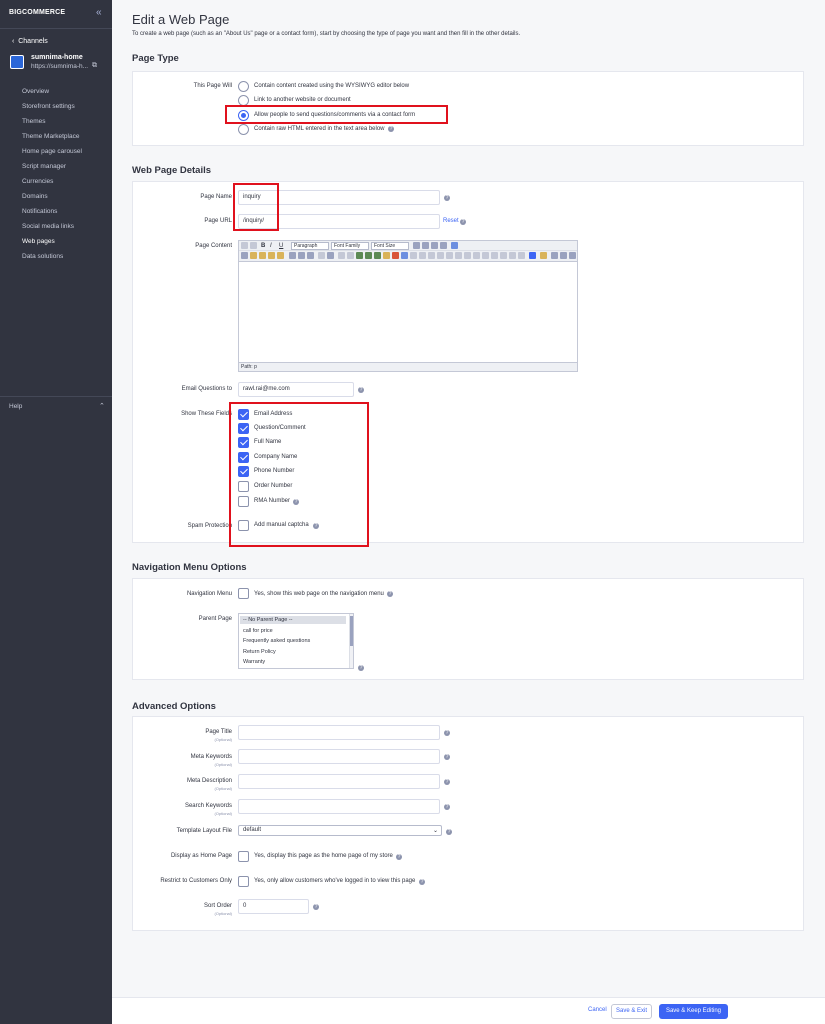 This screenshot has height=1024, width=825. I want to click on page-title-input, so click(339, 732).